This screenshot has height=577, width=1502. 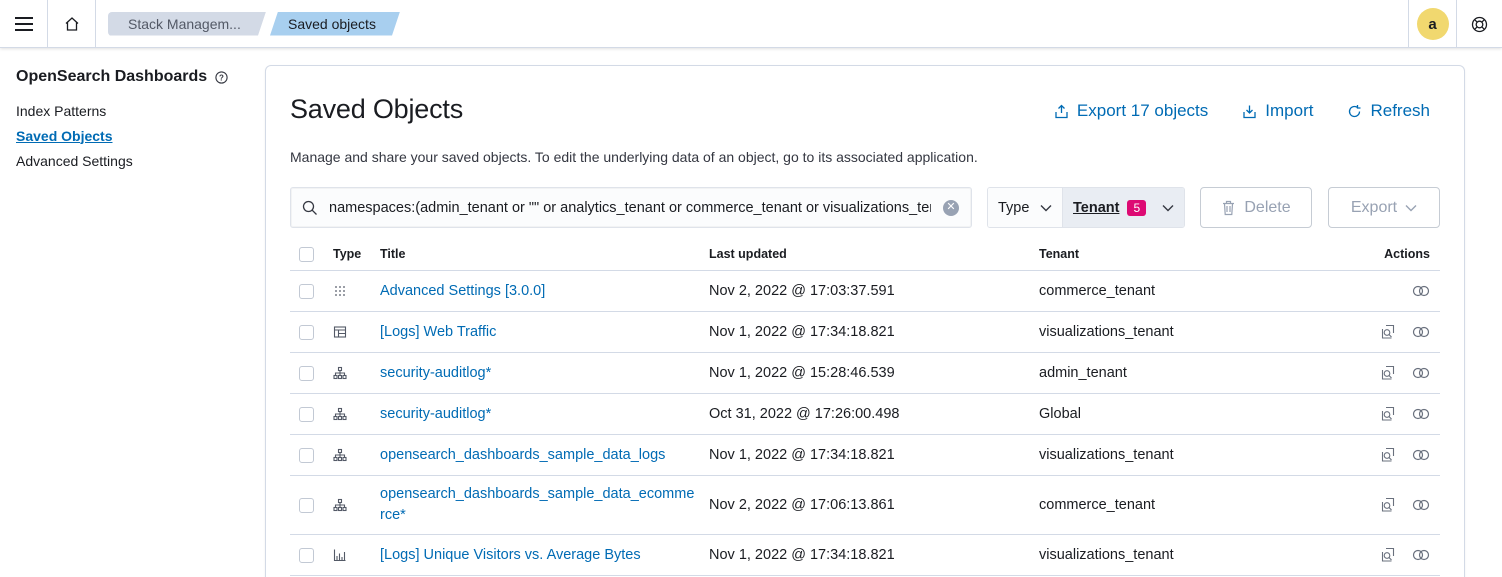 I want to click on import-label: Import, so click(x=1289, y=110).